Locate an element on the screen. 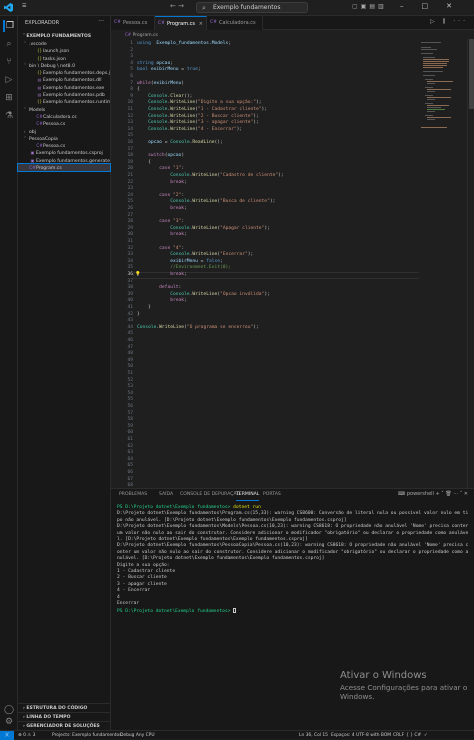 Image resolution: width=474 pixels, height=740 pixels. code-line: opcao = Console.ReadLine(); is located at coordinates (180, 143).